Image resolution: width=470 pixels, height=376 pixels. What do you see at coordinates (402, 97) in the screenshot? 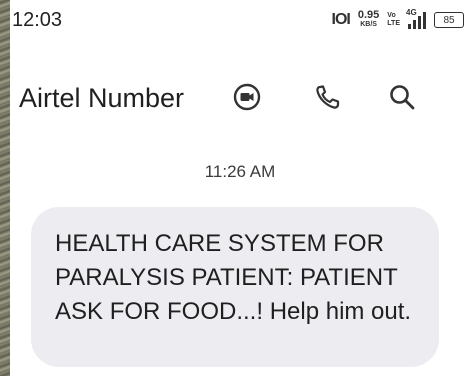
I see `search-icon` at bounding box center [402, 97].